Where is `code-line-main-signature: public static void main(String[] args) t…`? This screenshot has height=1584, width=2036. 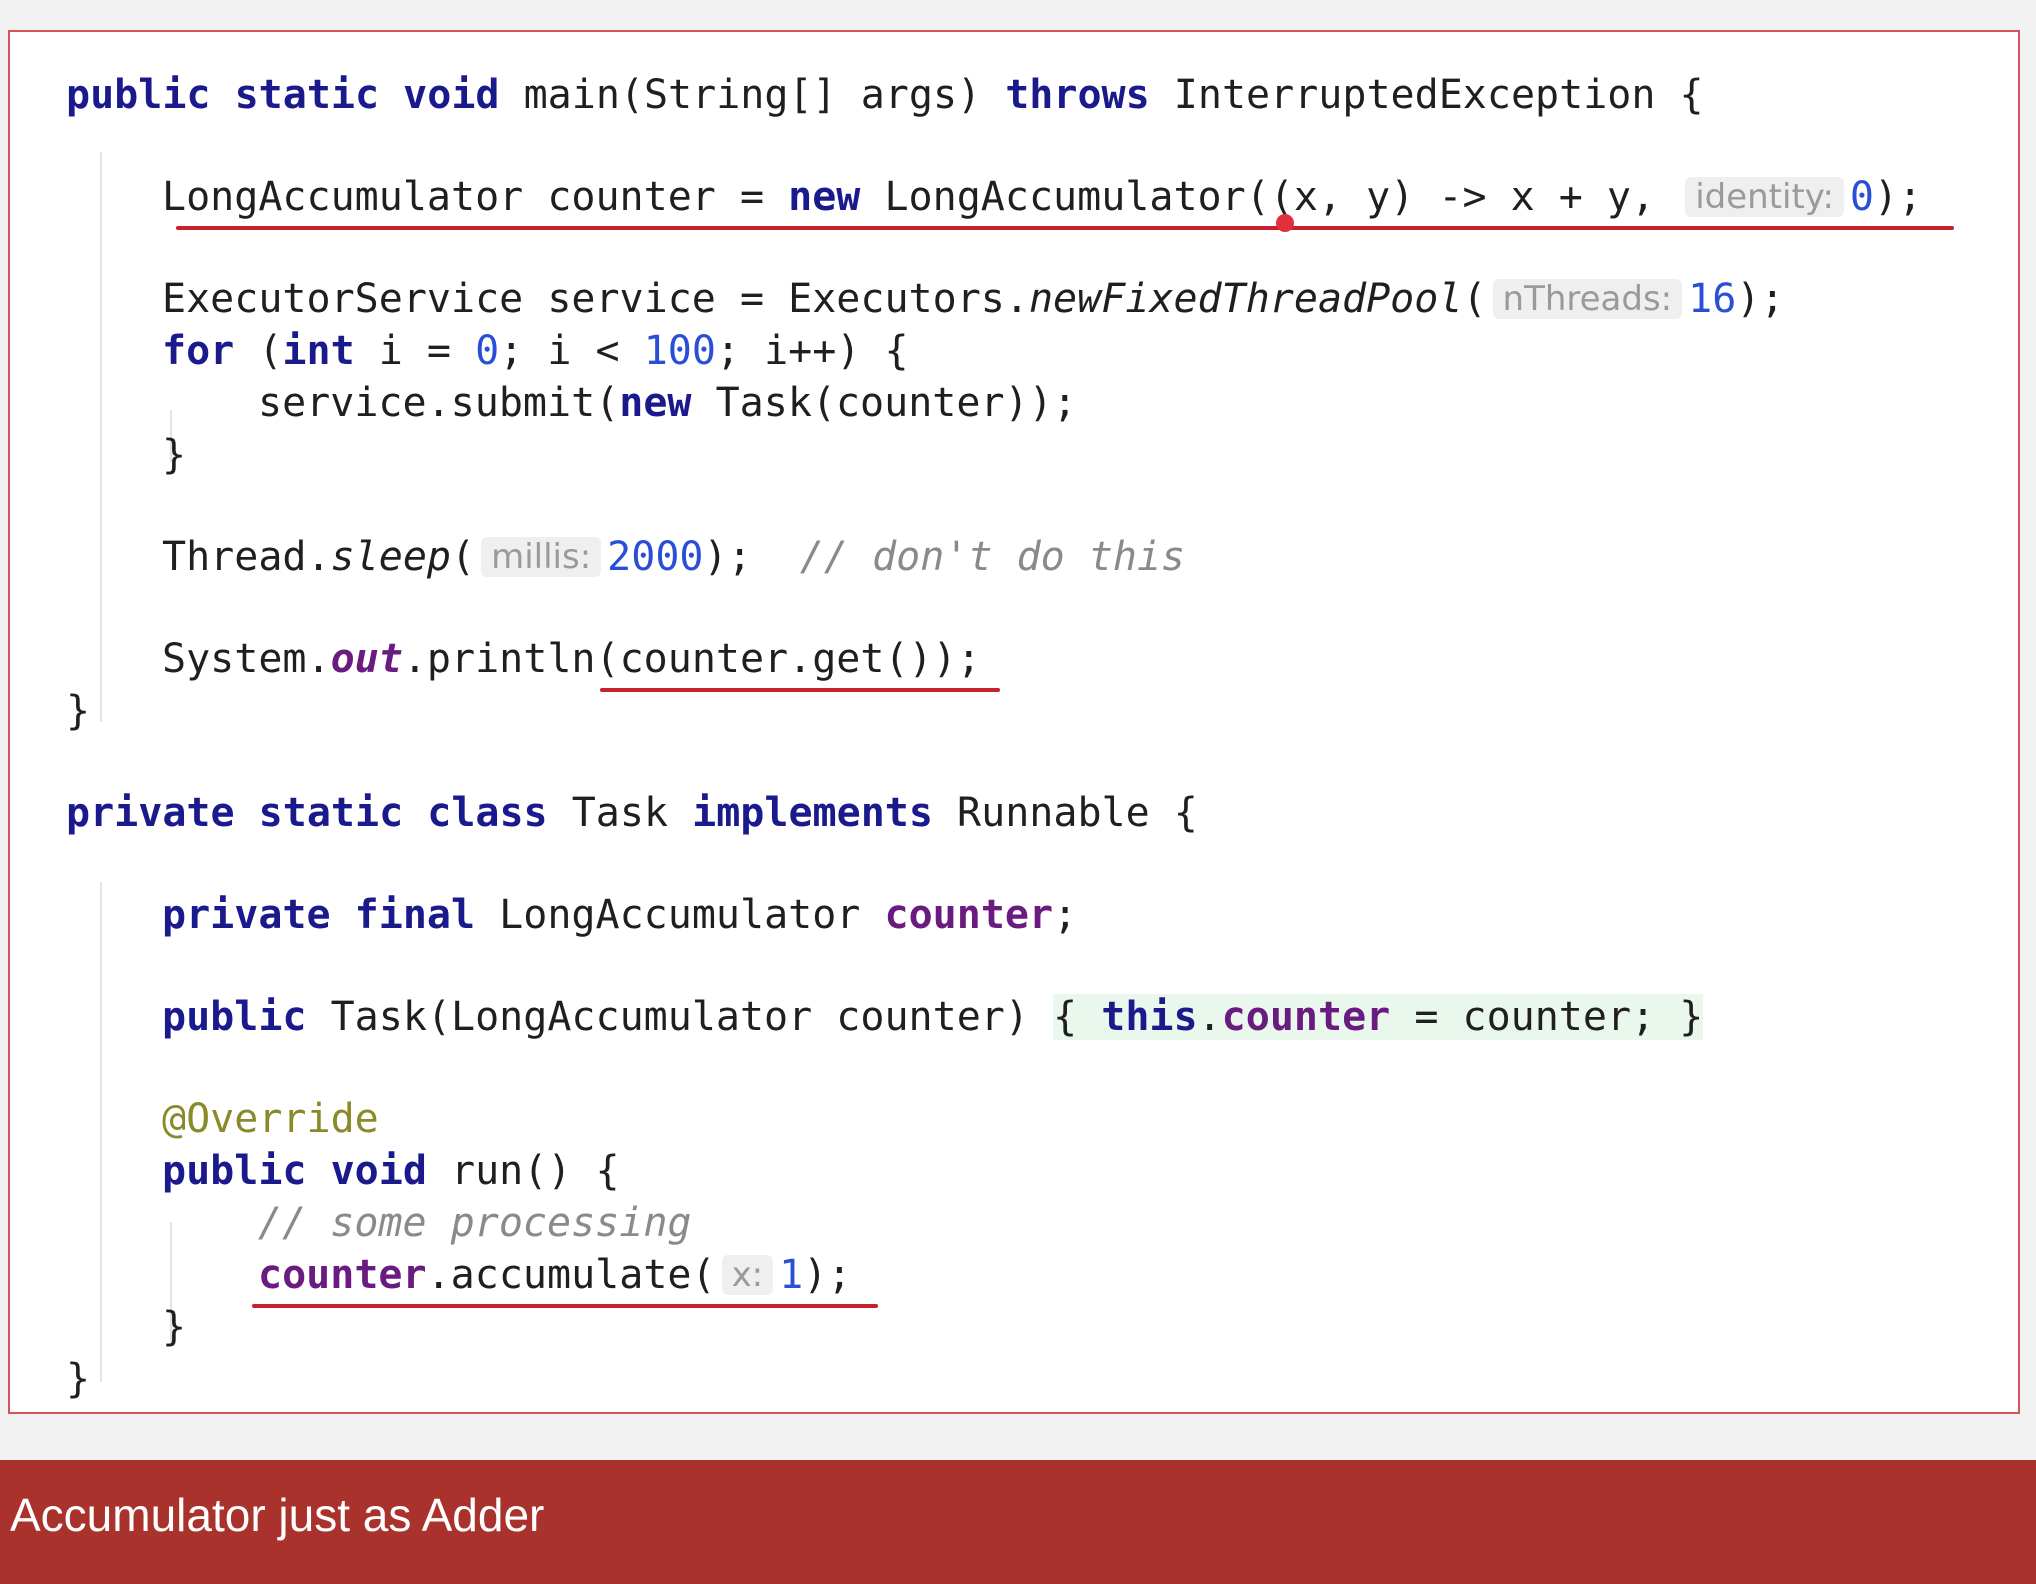
code-line-main-signature: public static void main(String[] args) t… is located at coordinates (885, 95).